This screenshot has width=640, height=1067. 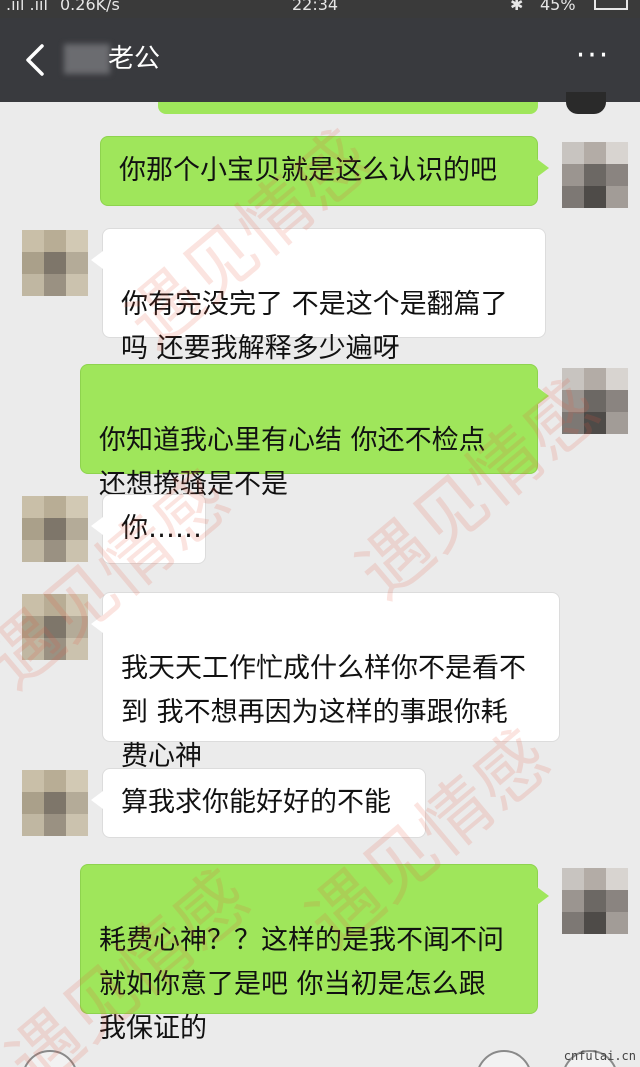 What do you see at coordinates (320, 60) in the screenshot?
I see `chat-header: 老公 ···` at bounding box center [320, 60].